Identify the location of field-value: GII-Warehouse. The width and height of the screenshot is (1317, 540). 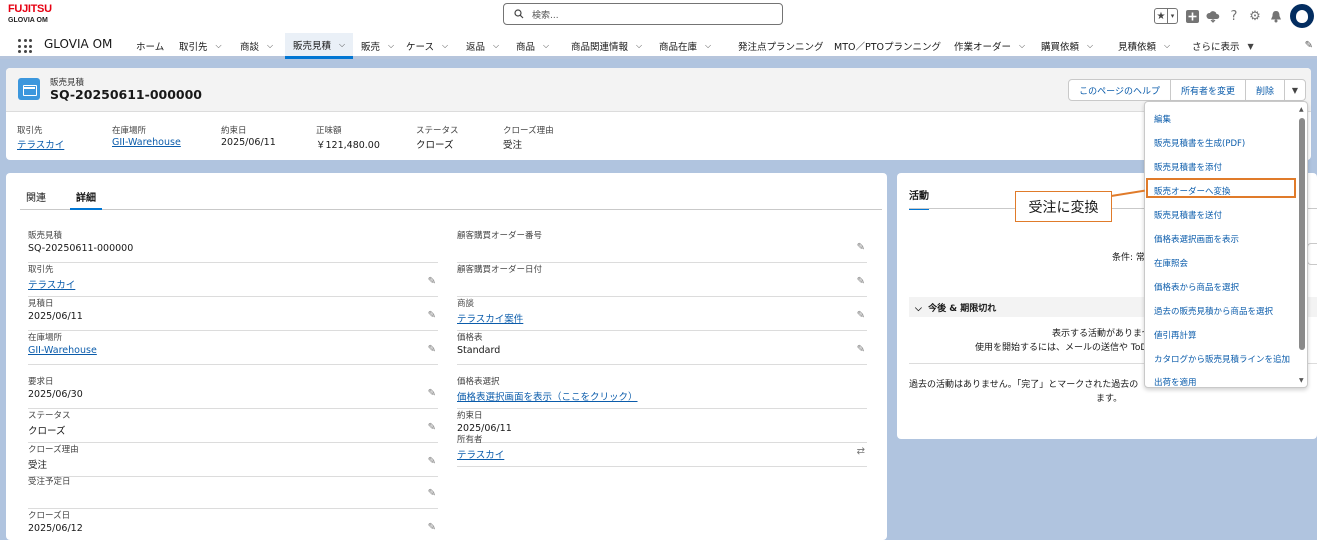
(62, 350).